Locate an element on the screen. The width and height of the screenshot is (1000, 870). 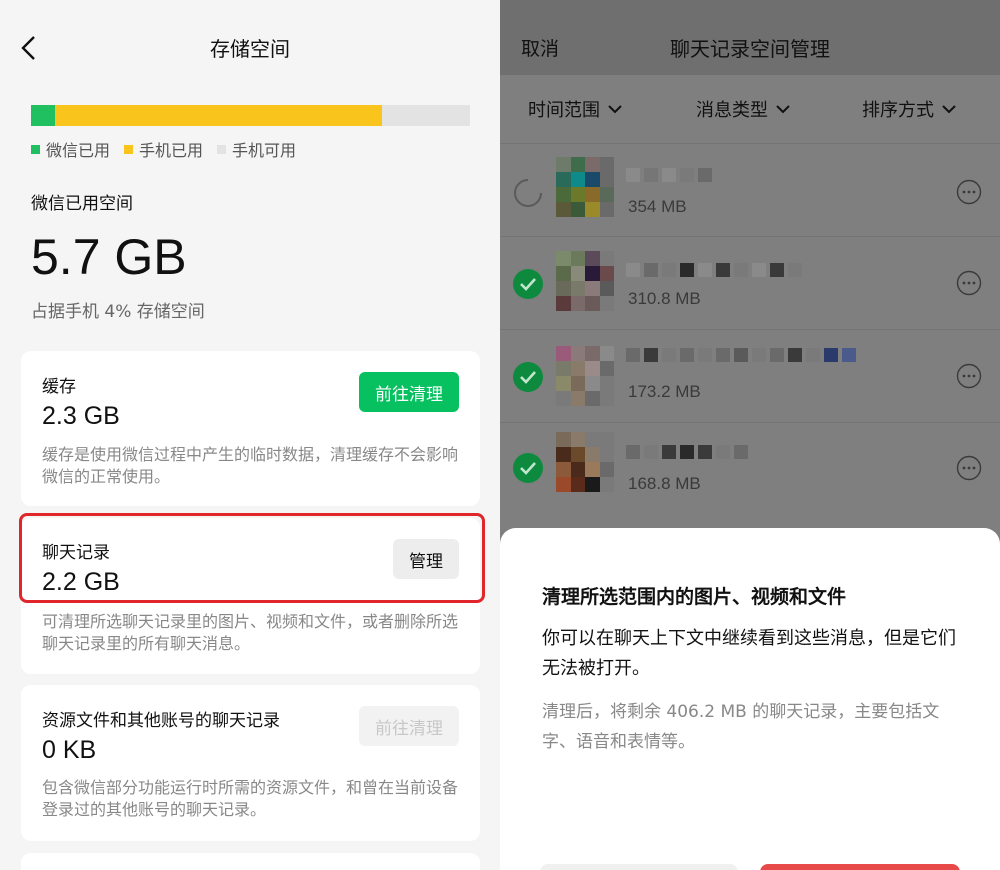
filter-time-range: 时间范围 is located at coordinates (575, 109).